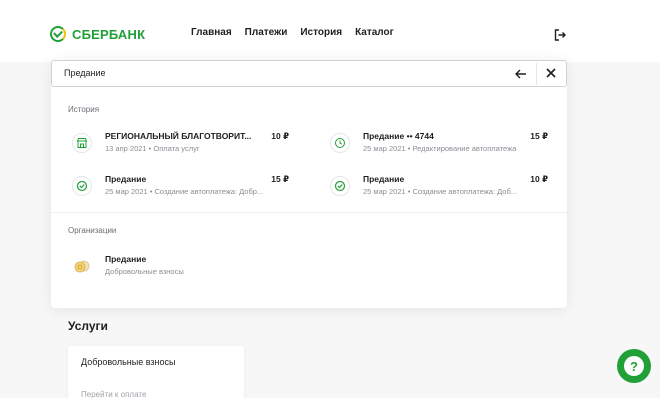  I want to click on history-item-title: Предание •• 4744, so click(398, 136).